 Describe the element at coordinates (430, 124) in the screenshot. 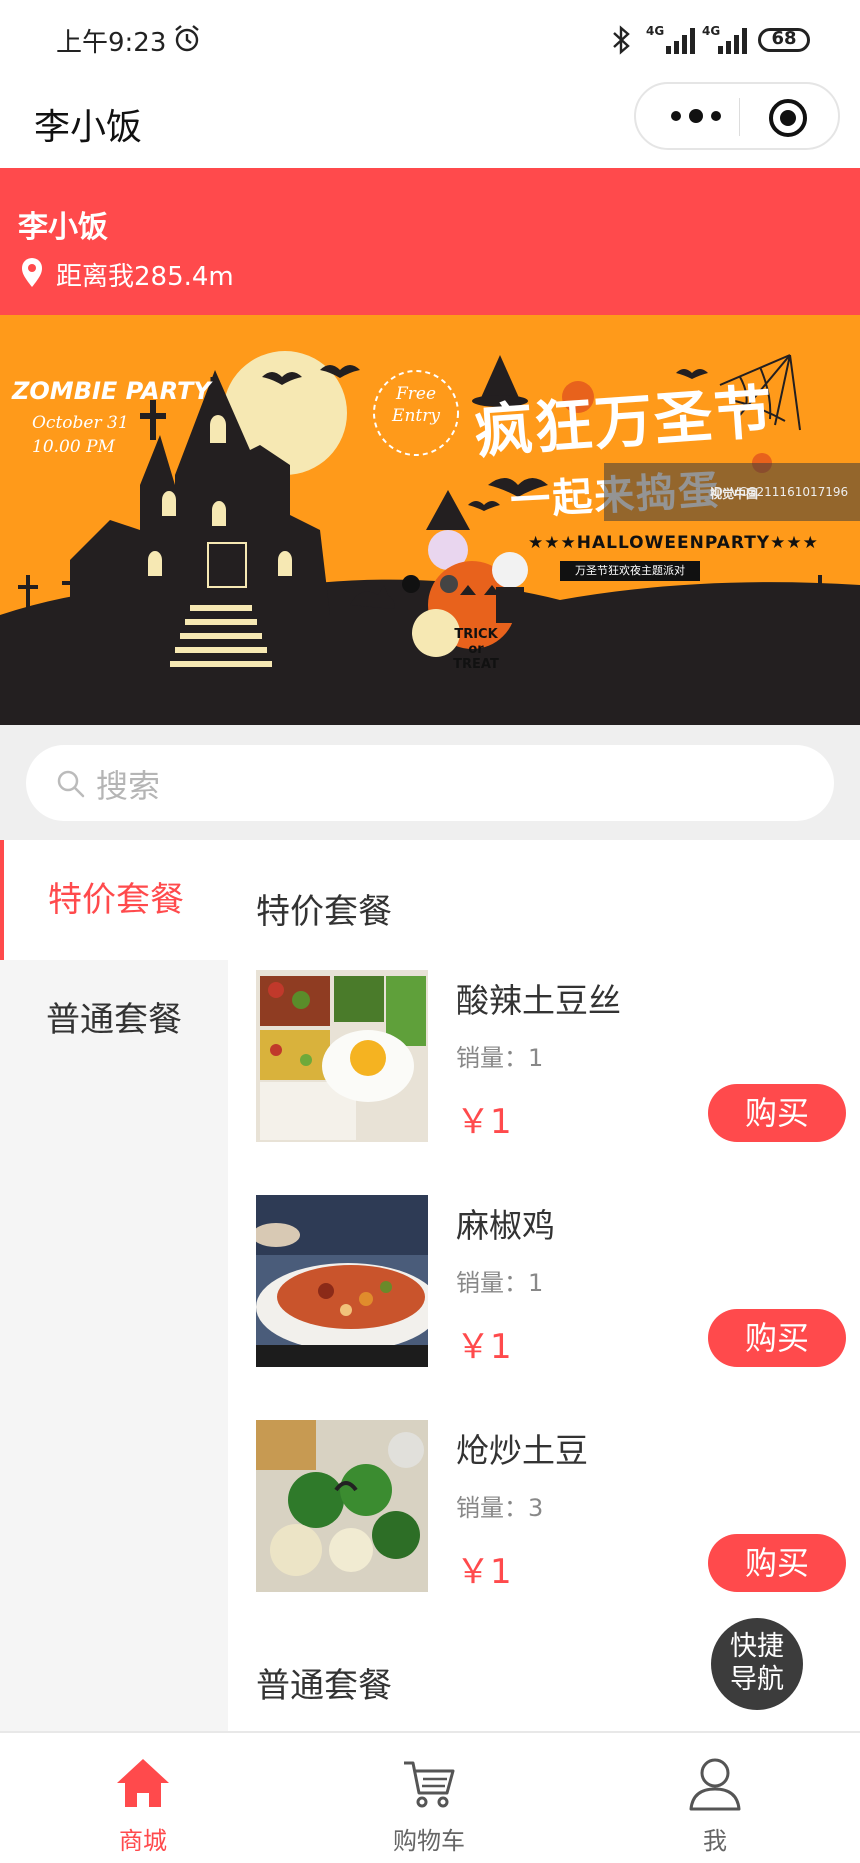

I see `nav-bar: 李小饭` at that location.